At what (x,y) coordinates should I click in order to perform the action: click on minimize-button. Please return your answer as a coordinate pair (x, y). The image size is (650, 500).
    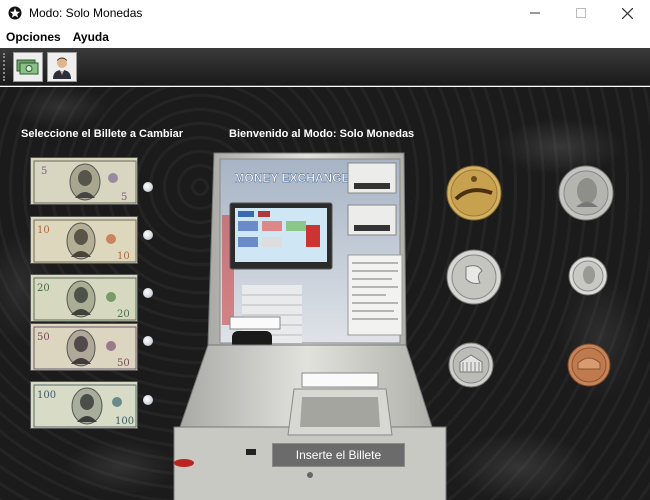
    Looking at the image, I should click on (535, 13).